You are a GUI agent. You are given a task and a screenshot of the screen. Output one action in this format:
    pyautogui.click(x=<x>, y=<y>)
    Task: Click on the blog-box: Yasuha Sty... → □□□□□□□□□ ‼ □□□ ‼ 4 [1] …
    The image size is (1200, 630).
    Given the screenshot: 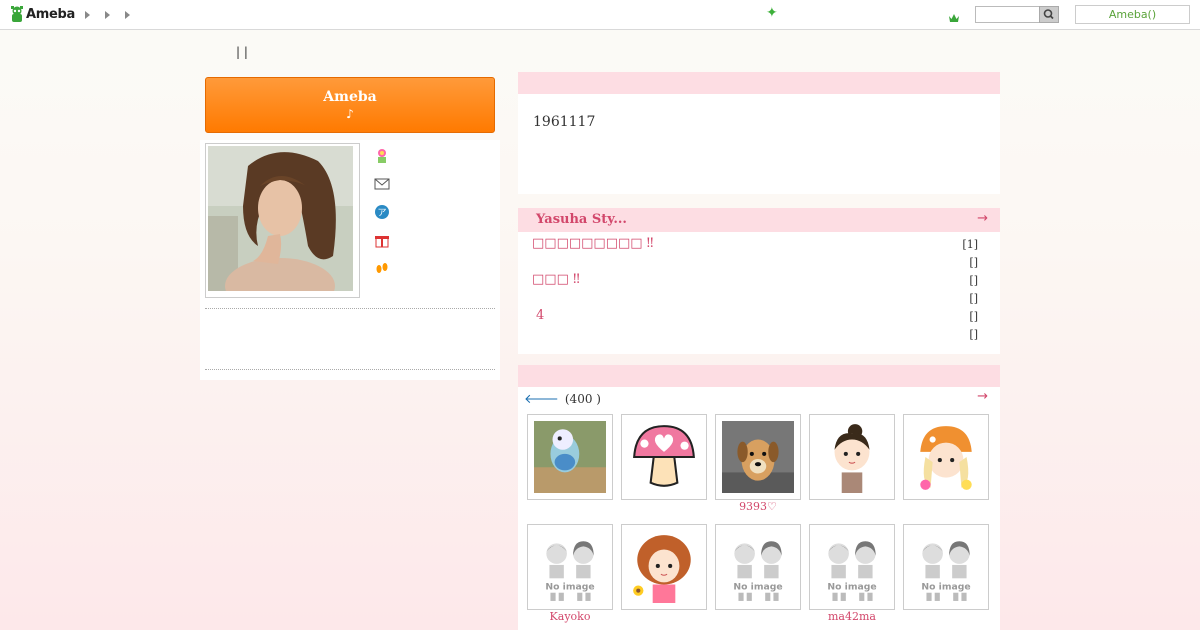 What is the action you would take?
    pyautogui.click(x=759, y=281)
    